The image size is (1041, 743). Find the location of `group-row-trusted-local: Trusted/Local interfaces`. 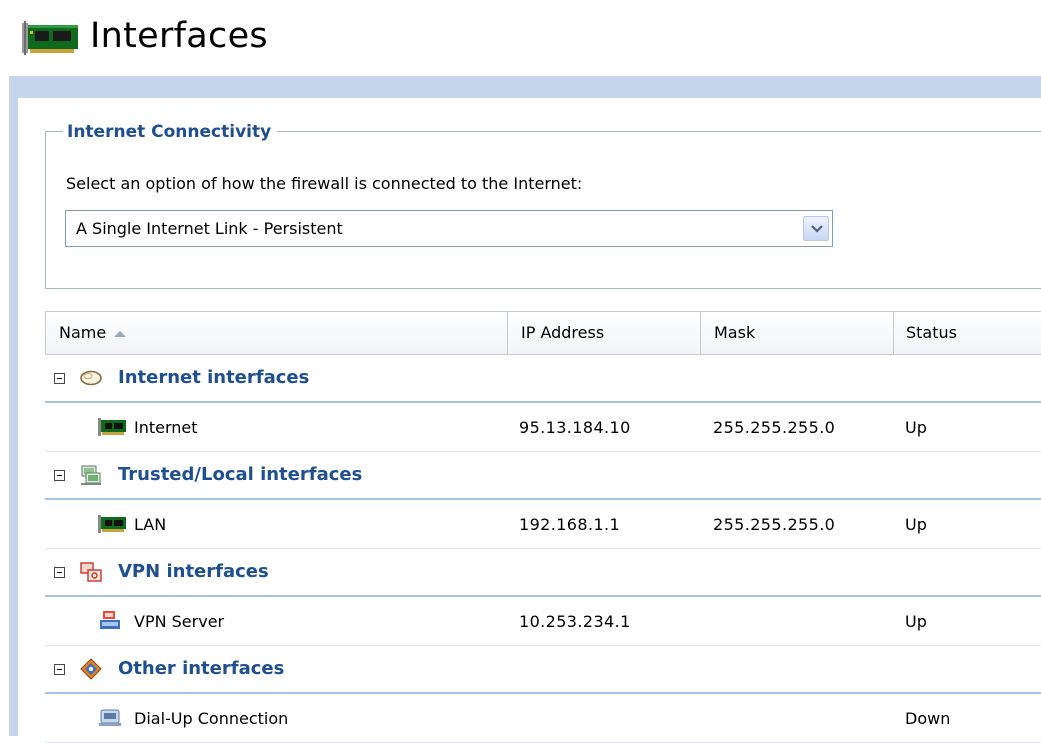

group-row-trusted-local: Trusted/Local interfaces is located at coordinates (543, 476).